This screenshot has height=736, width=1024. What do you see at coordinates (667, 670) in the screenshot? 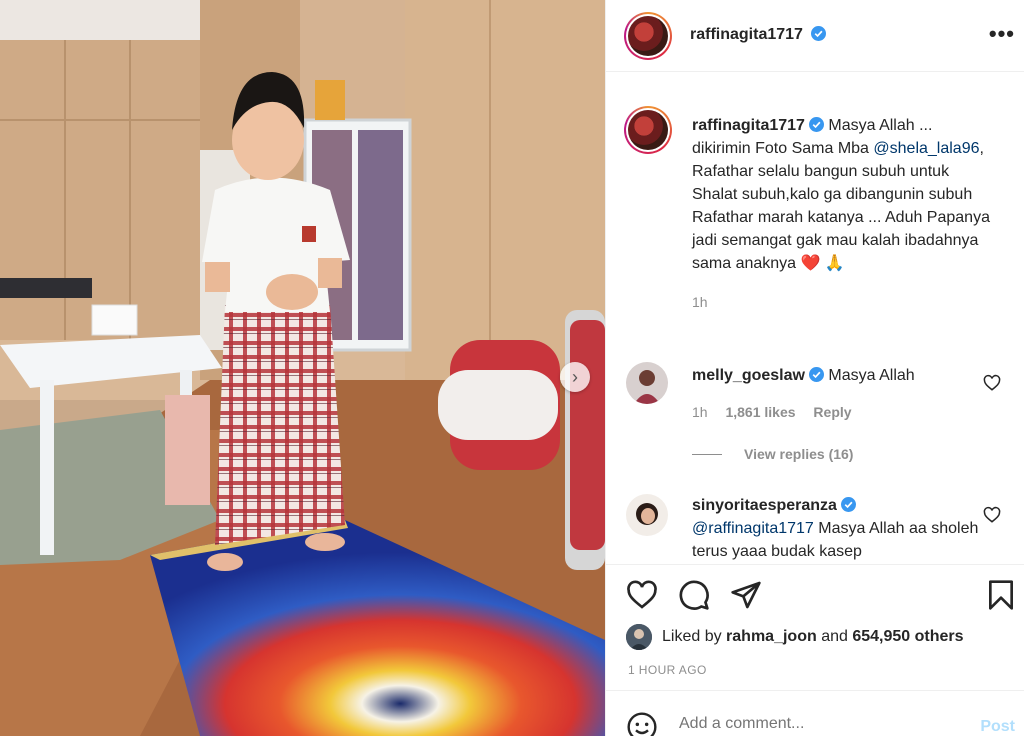
I see `post-timestamp: 1 HOUR AGO` at bounding box center [667, 670].